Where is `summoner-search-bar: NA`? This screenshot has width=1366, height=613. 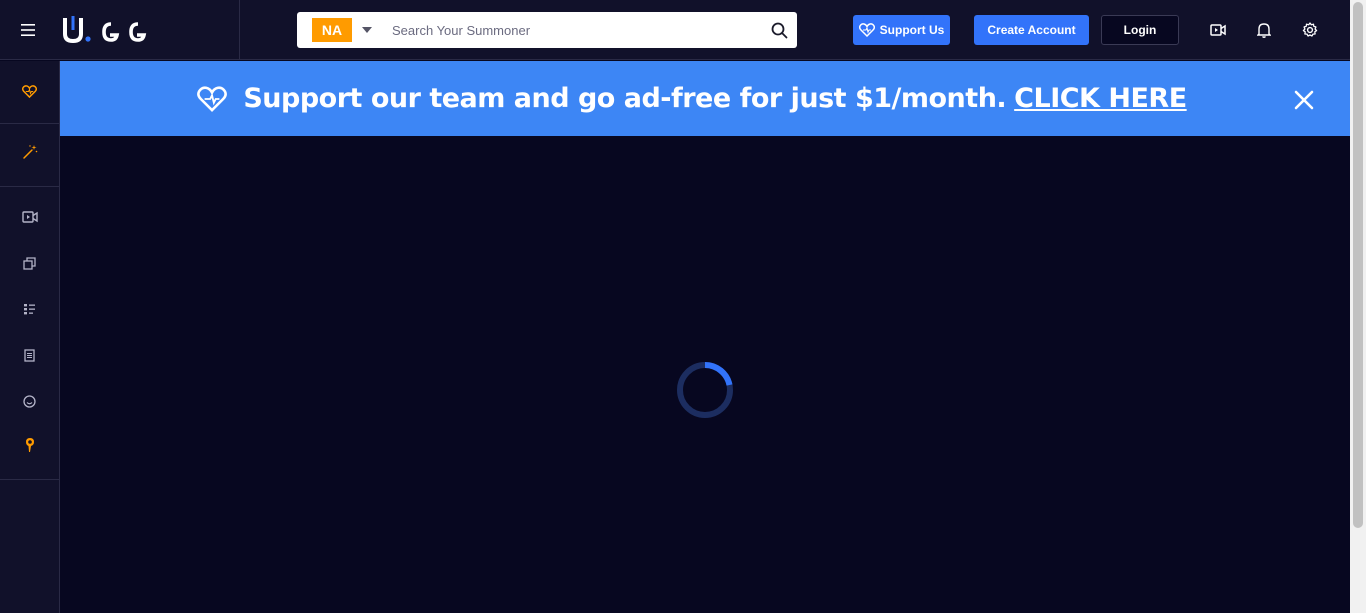 summoner-search-bar: NA is located at coordinates (547, 30).